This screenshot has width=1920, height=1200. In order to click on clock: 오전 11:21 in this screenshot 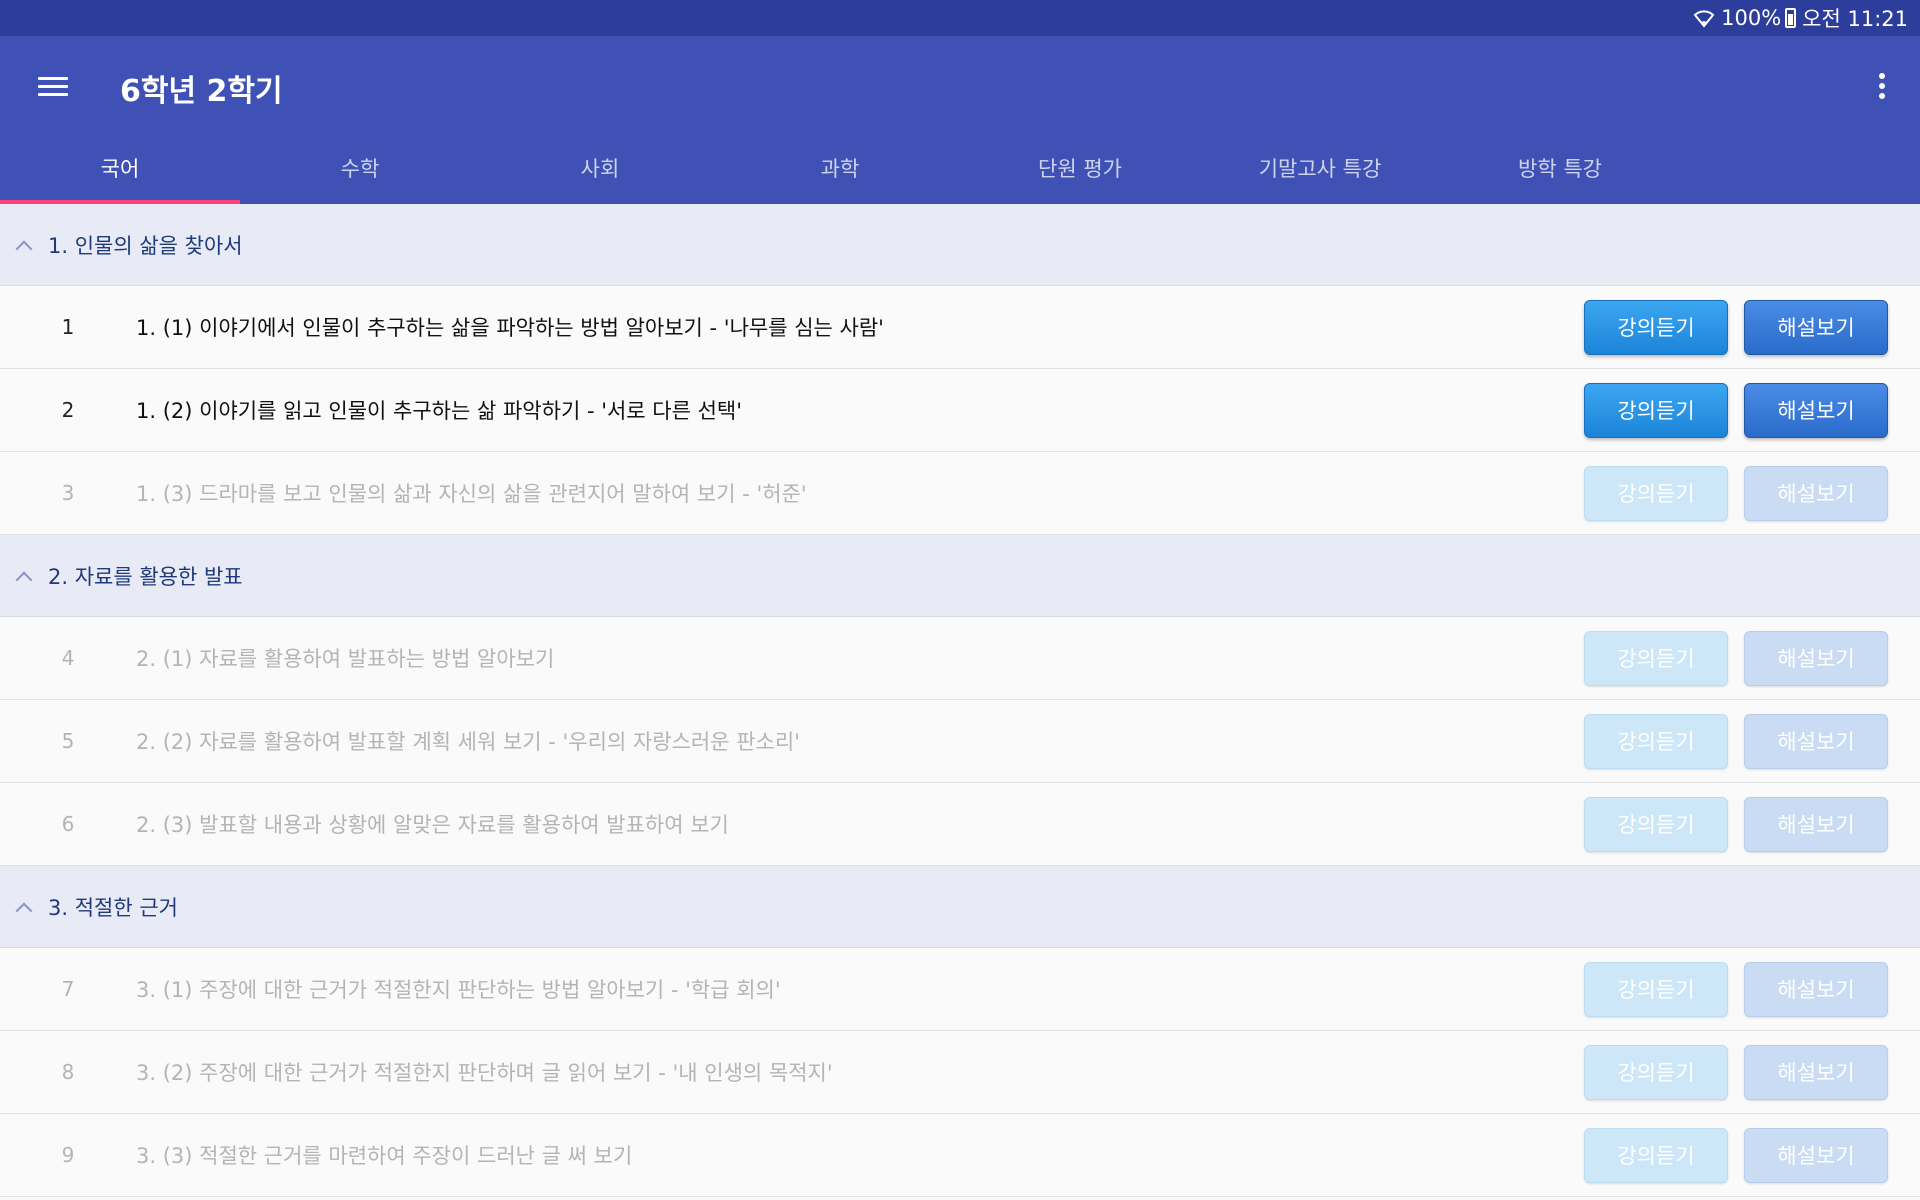, I will do `click(1855, 19)`.